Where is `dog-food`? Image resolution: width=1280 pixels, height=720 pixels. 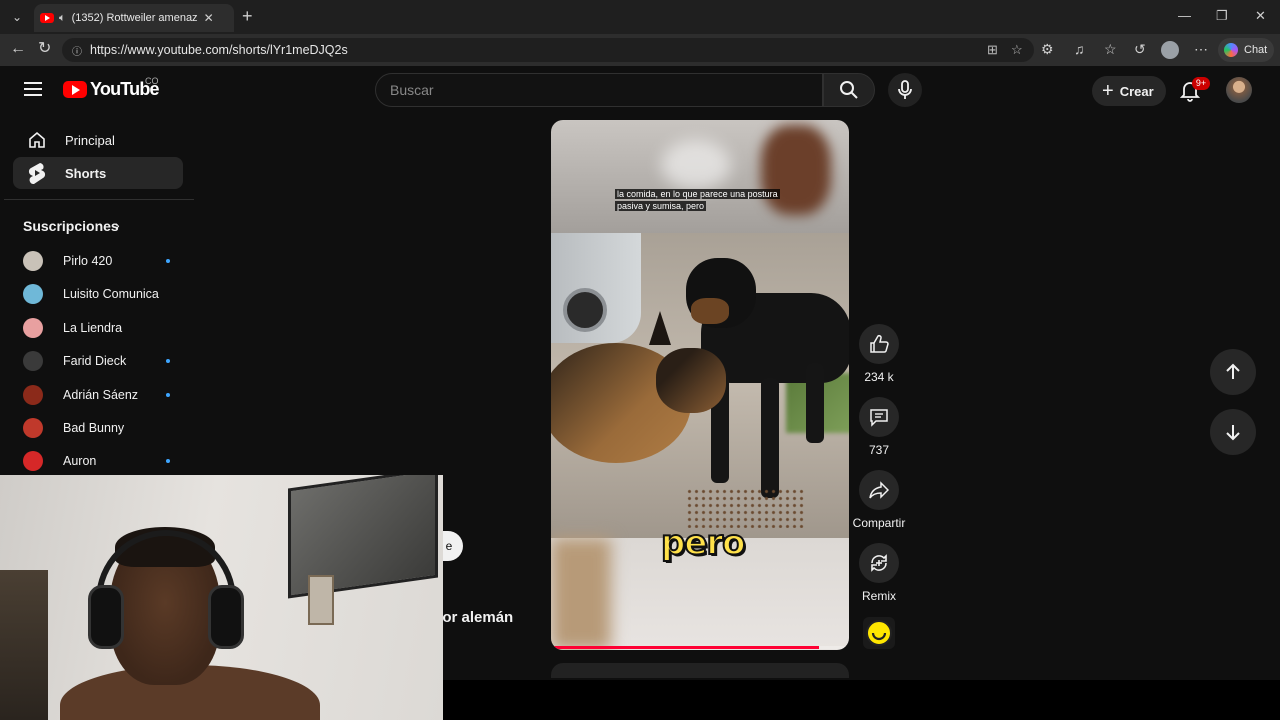 dog-food is located at coordinates (746, 508).